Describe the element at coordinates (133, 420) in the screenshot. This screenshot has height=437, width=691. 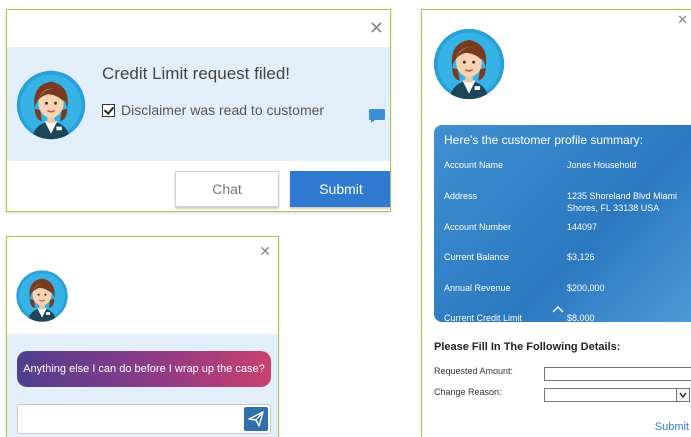
I see `chat-input` at that location.